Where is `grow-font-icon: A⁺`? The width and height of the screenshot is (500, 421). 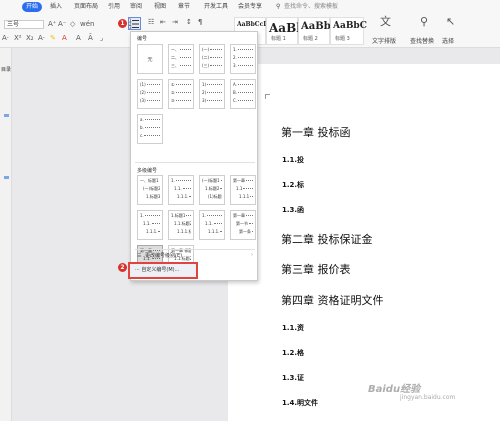
grow-font-icon: A⁺ is located at coordinates (52, 24).